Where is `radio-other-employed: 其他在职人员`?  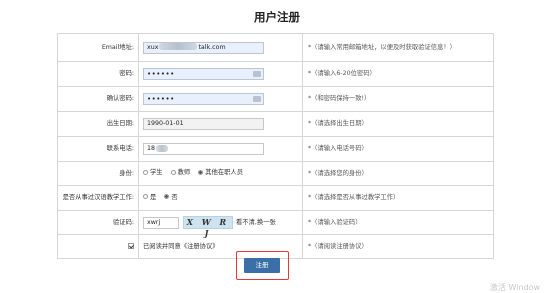
radio-other-employed: 其他在职人员 is located at coordinates (220, 172).